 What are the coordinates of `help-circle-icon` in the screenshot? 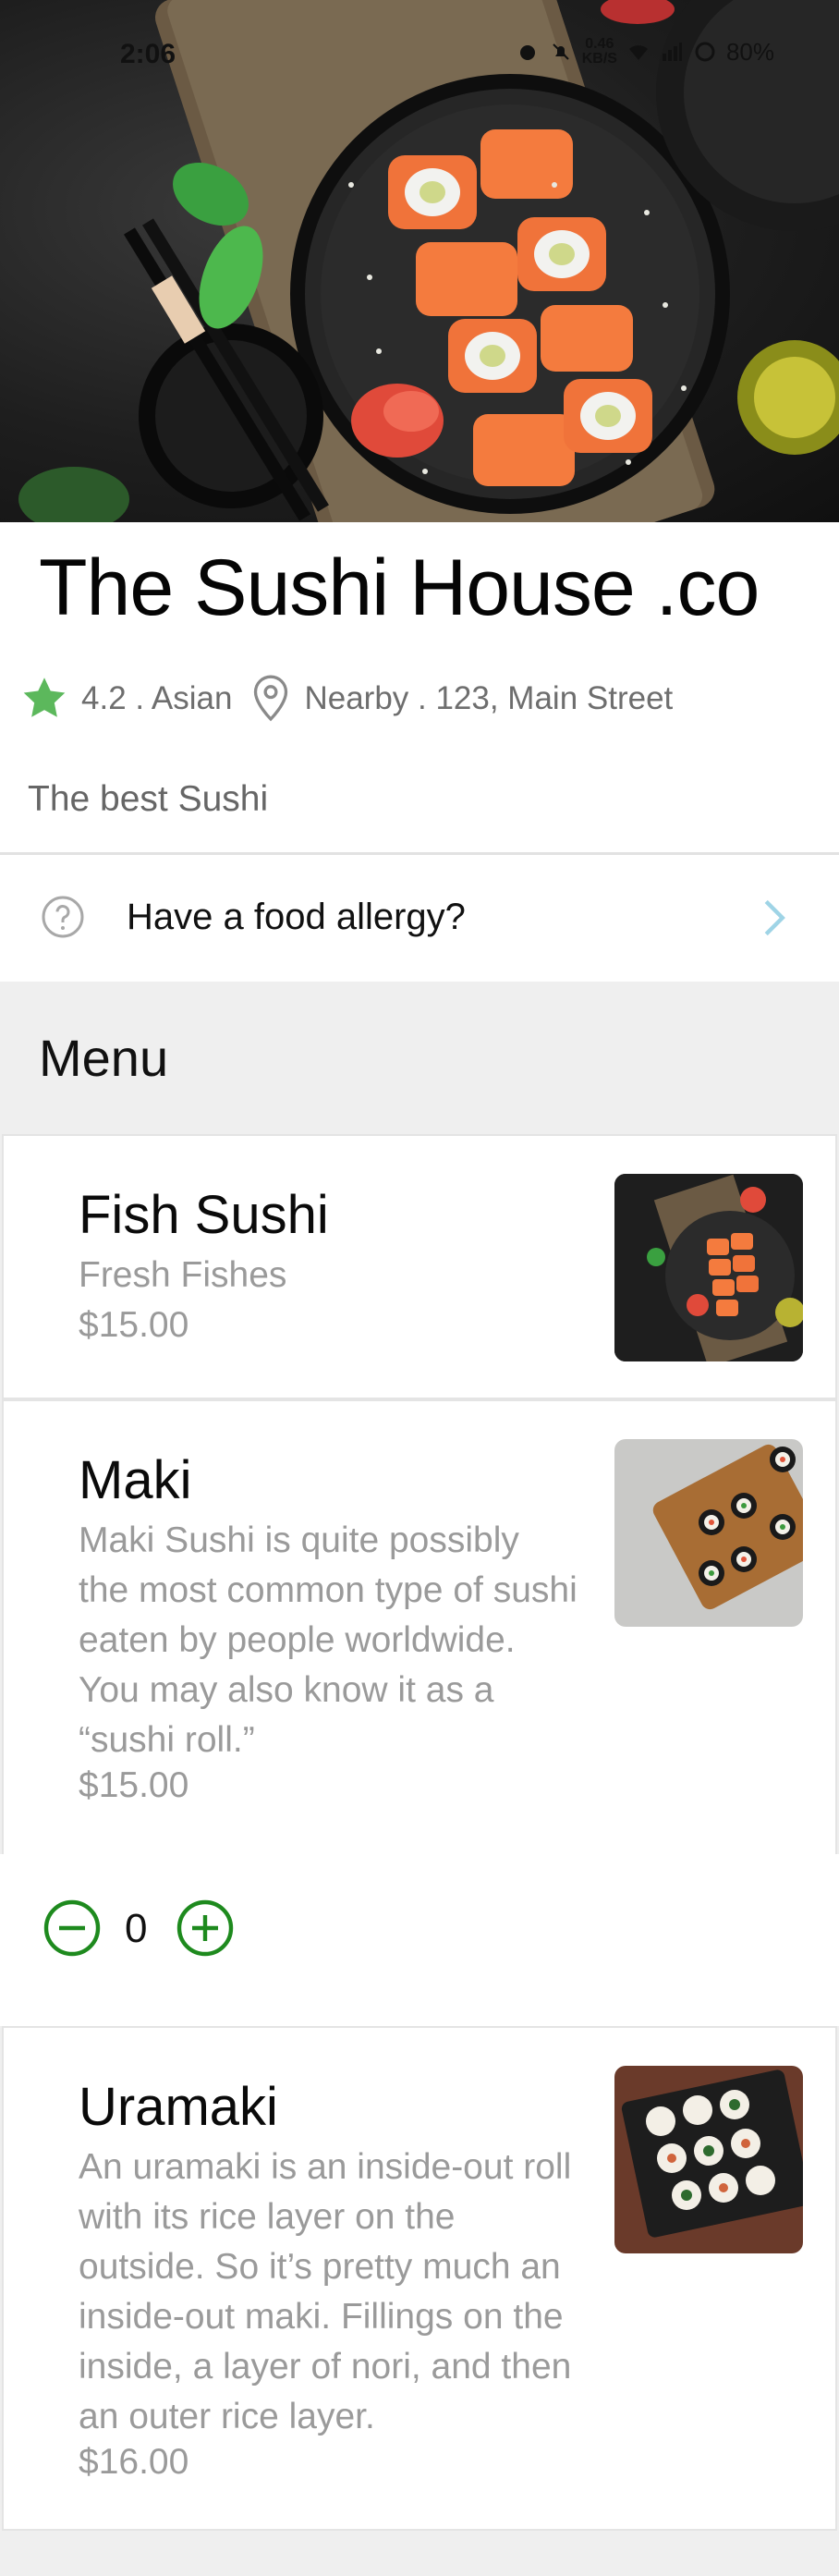 It's located at (63, 917).